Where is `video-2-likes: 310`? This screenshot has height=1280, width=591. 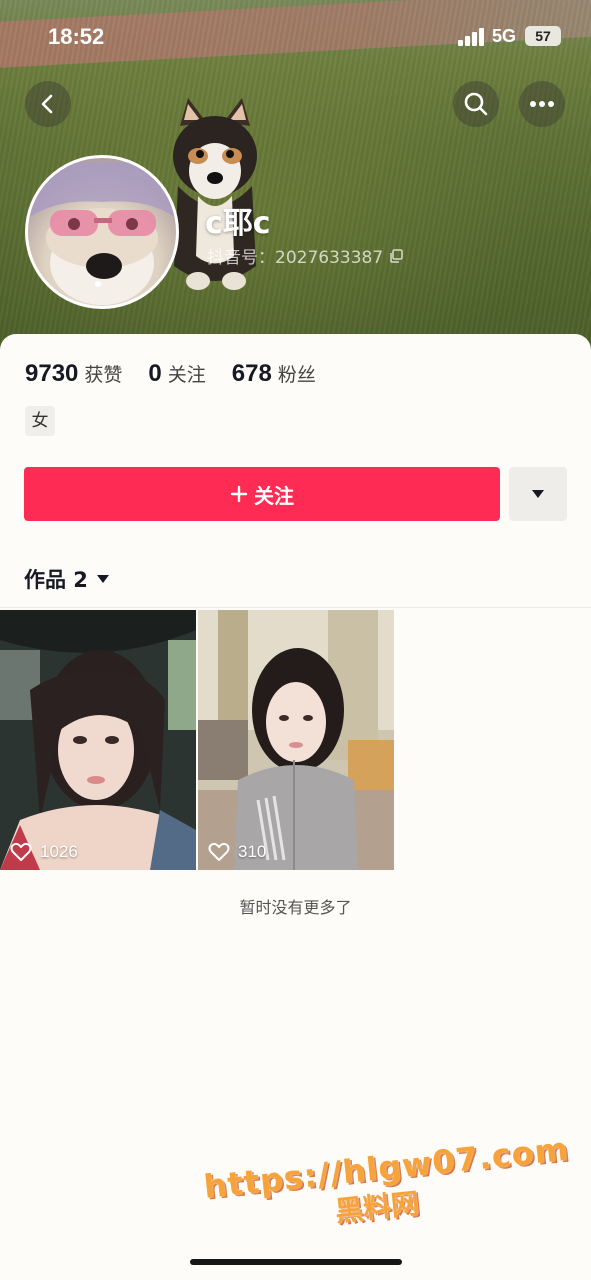 video-2-likes: 310 is located at coordinates (237, 852).